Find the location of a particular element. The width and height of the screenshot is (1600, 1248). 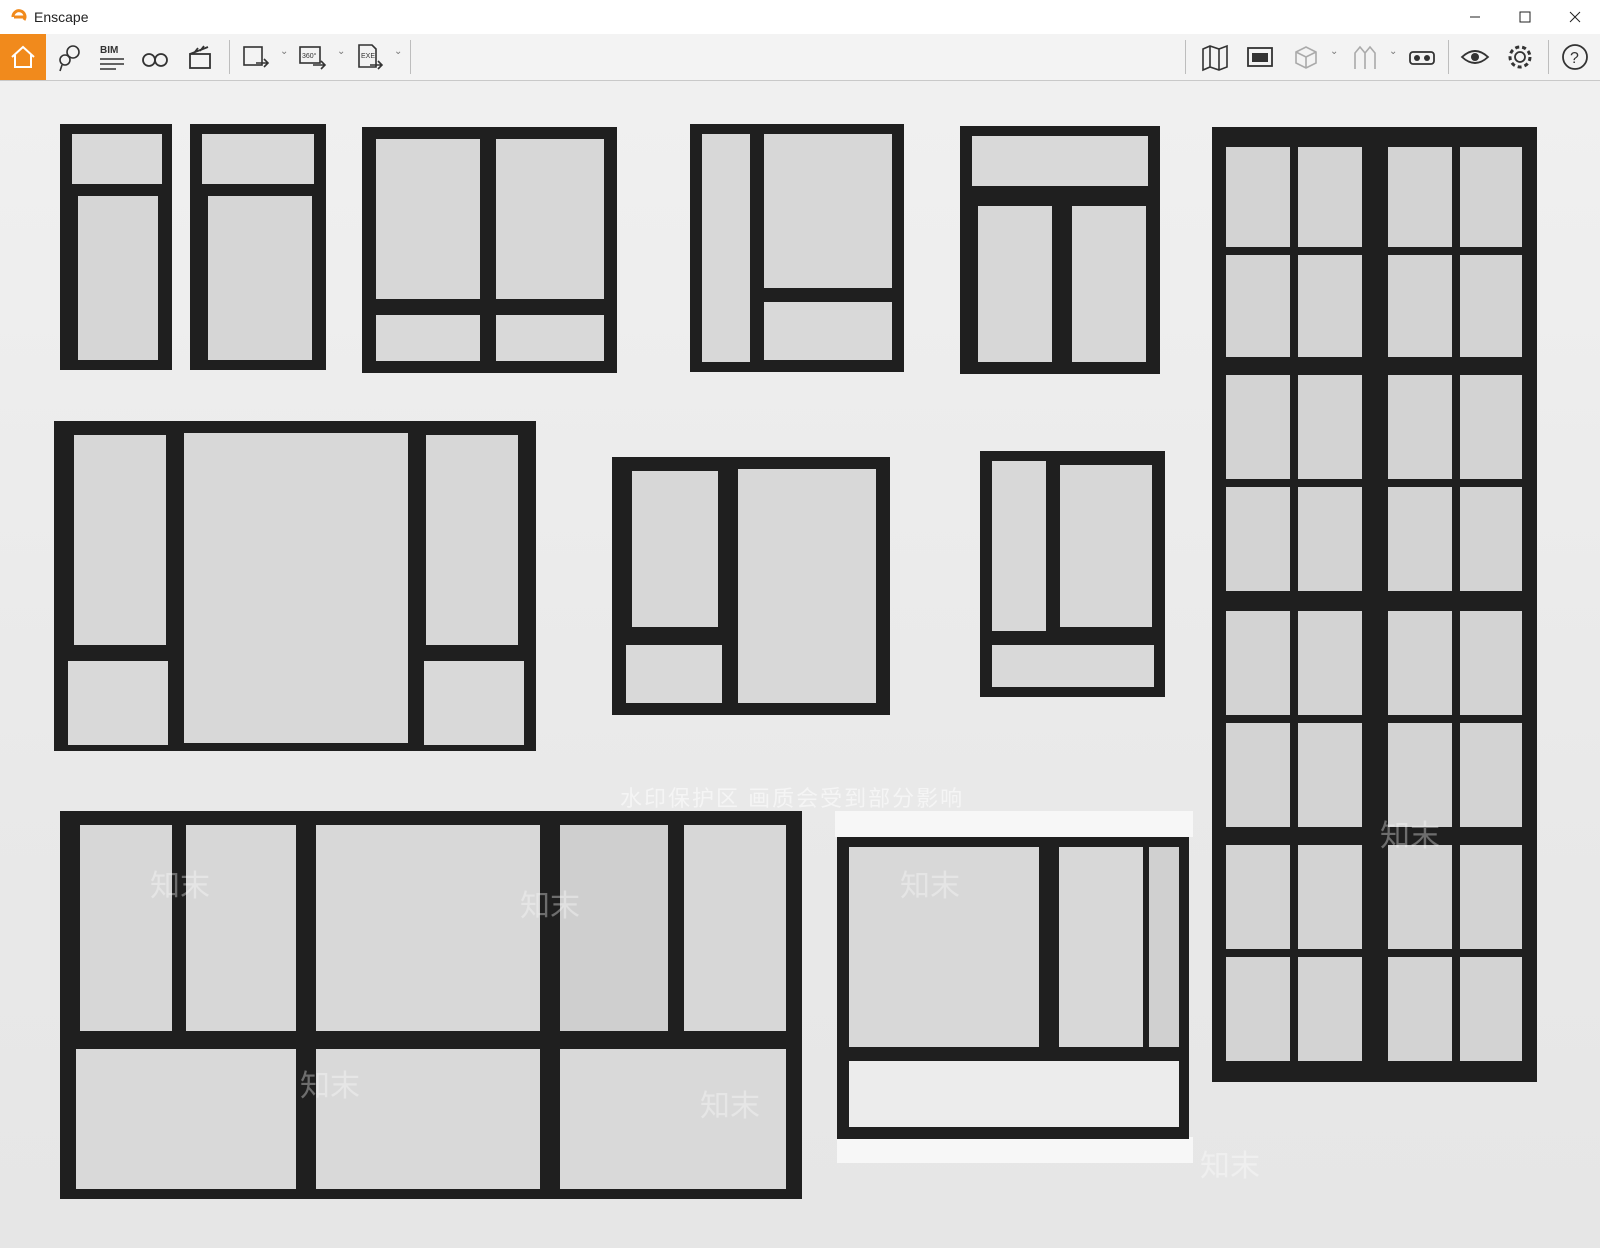

vr-headset-icon is located at coordinates (1422, 58).